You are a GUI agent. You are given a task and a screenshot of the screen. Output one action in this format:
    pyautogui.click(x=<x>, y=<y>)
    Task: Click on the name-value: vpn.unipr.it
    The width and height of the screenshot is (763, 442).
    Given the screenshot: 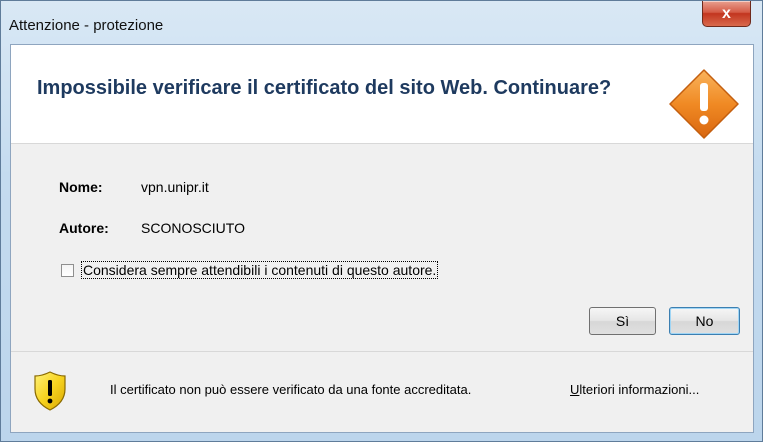 What is the action you would take?
    pyautogui.click(x=175, y=187)
    